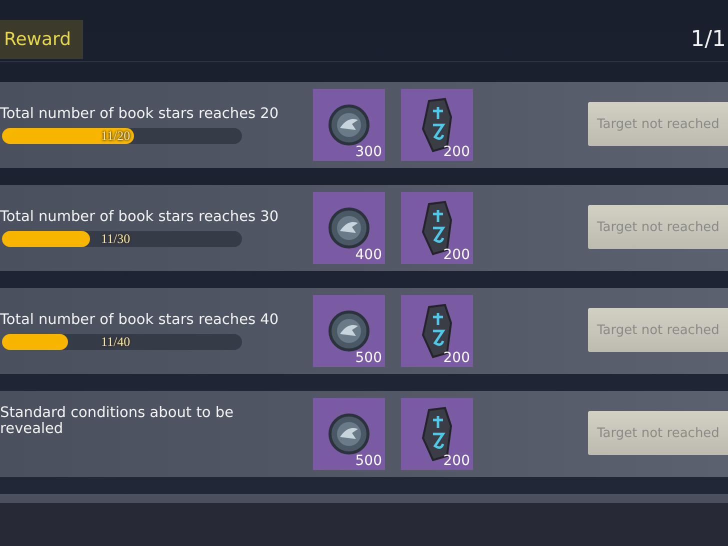 The height and width of the screenshot is (546, 728). I want to click on condition-text: Total number of book stars reaches 20, so click(140, 114).